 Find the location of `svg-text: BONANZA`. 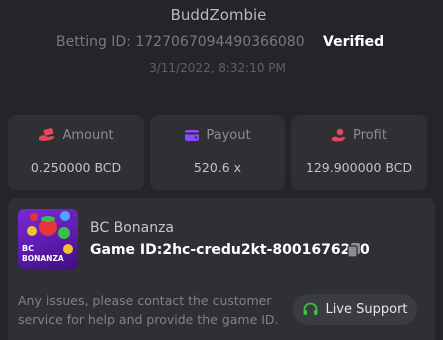

svg-text: BONANZA is located at coordinates (43, 258).